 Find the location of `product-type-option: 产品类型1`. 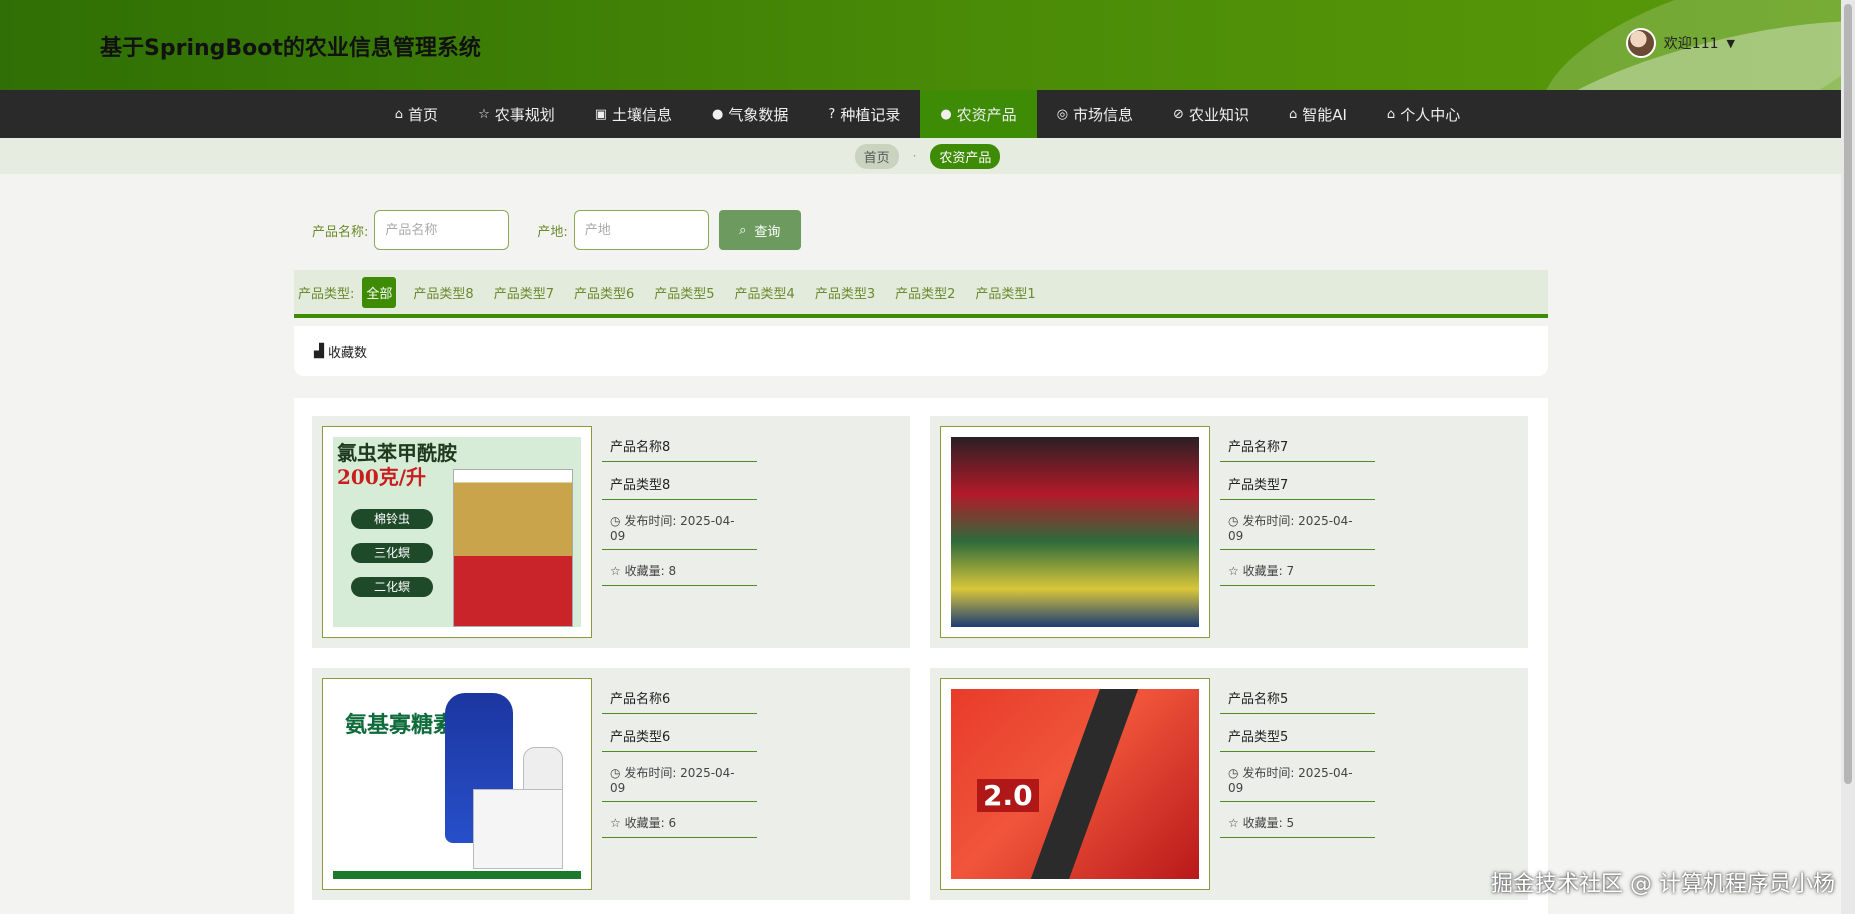

product-type-option: 产品类型1 is located at coordinates (1005, 292).